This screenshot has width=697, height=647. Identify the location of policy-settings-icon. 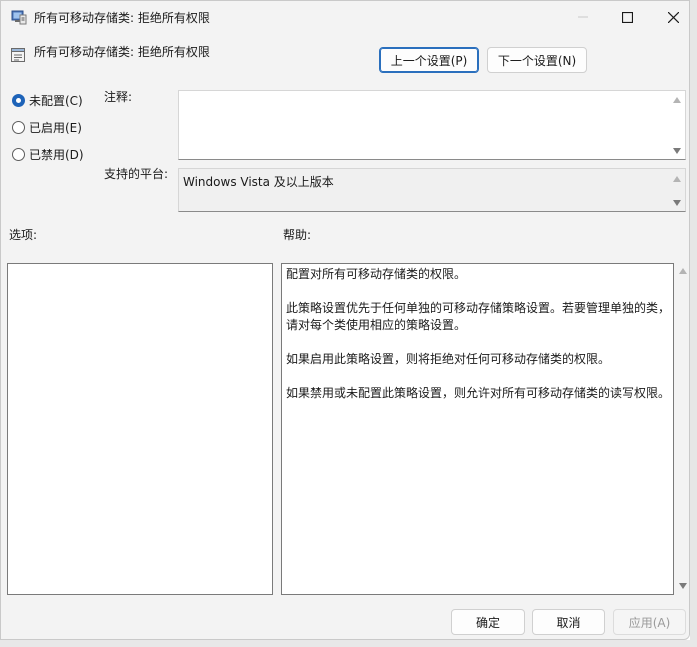
(19, 17).